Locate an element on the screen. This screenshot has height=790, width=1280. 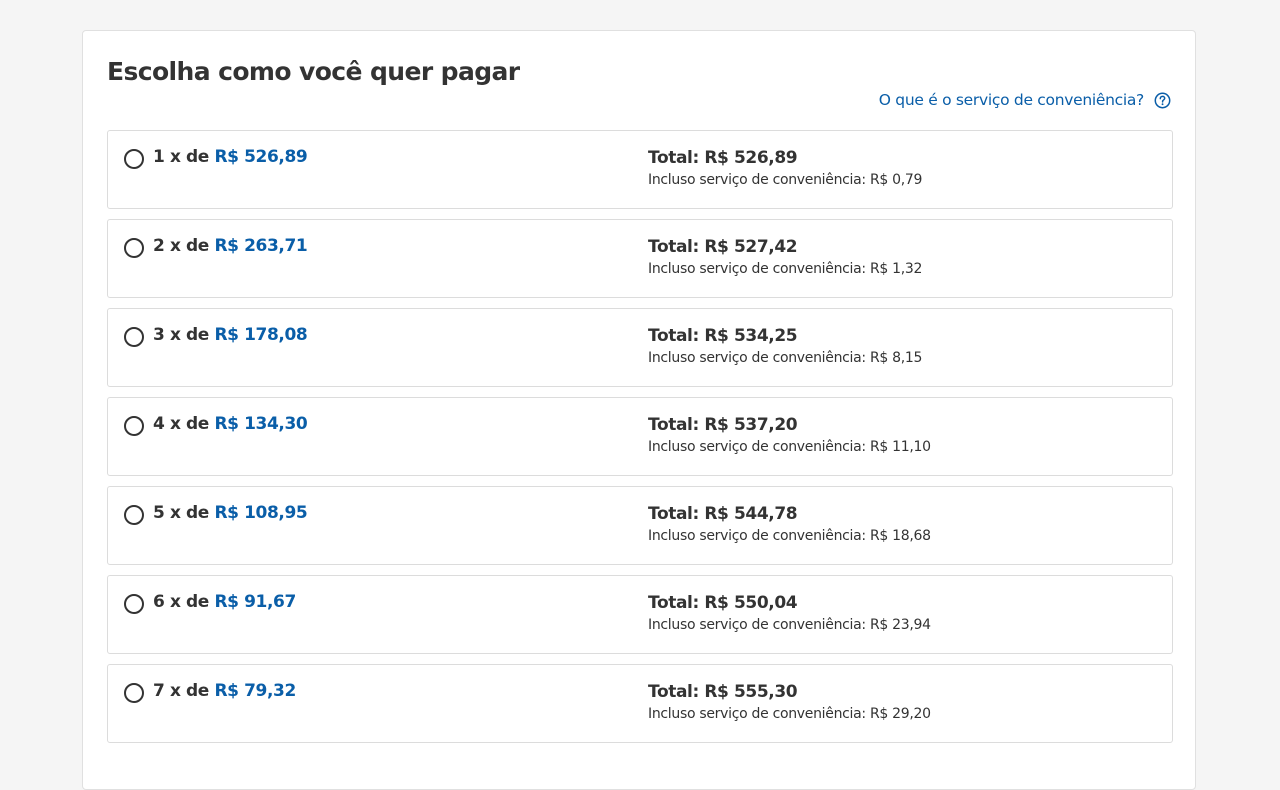
installment-count: 5 x de is located at coordinates (181, 513).